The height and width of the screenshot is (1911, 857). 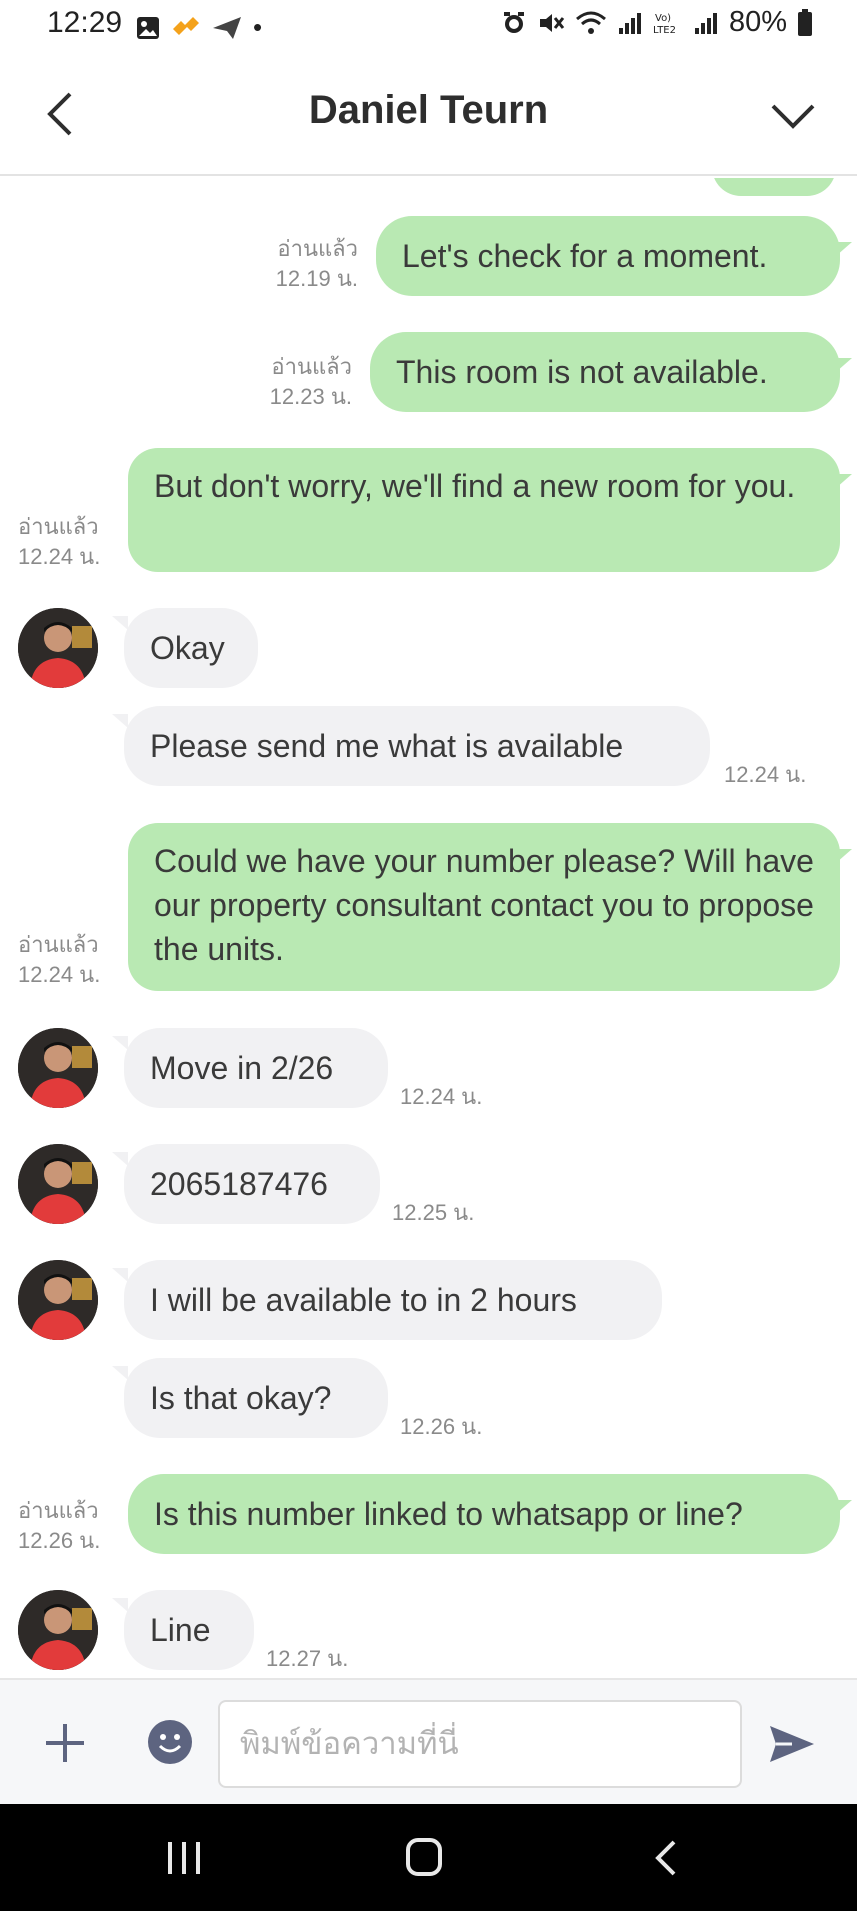 What do you see at coordinates (513, 22) in the screenshot?
I see `alarm-icon` at bounding box center [513, 22].